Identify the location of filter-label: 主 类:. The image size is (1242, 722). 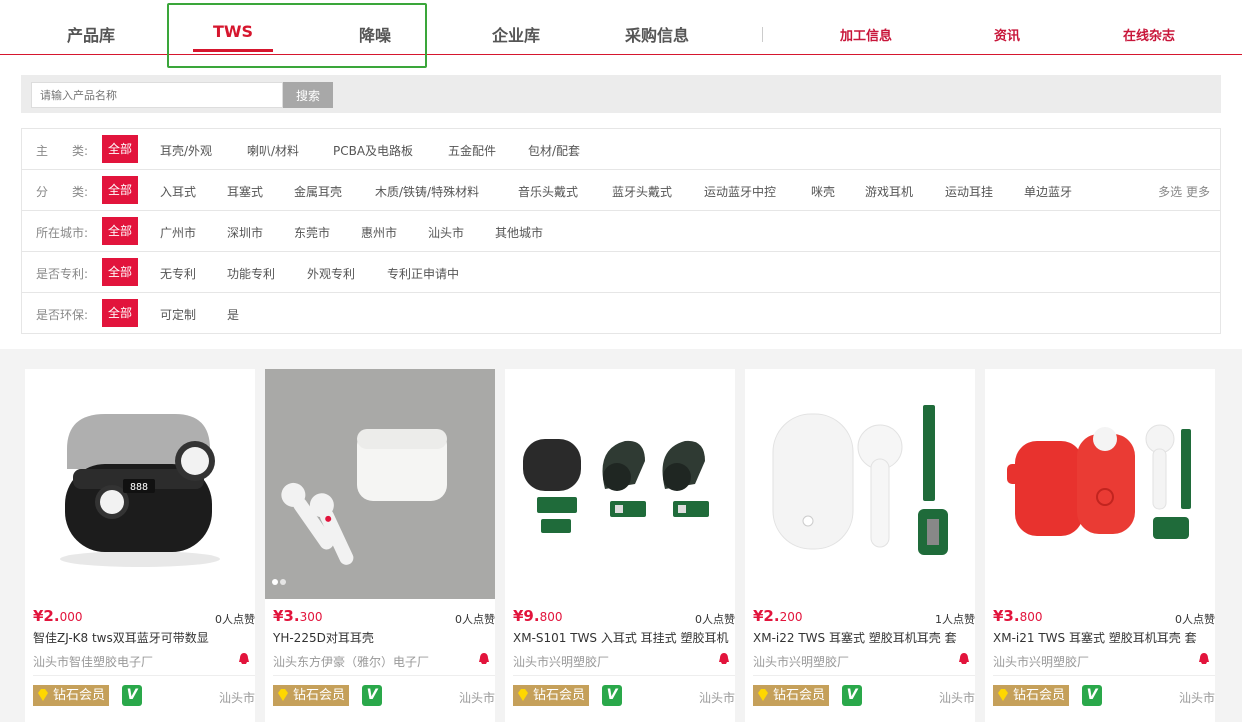
(62, 151).